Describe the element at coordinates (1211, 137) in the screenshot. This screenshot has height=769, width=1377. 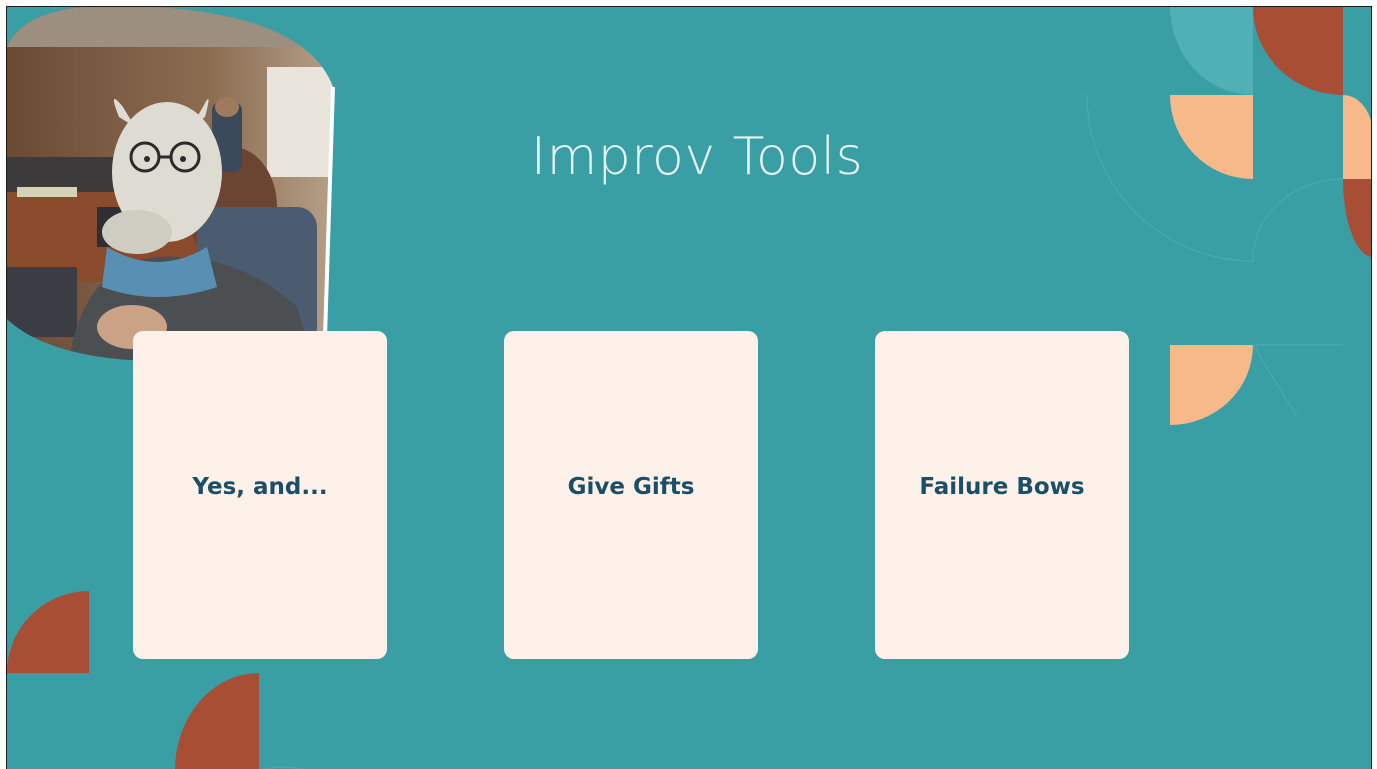
I see `peach-quarter-circle-large` at that location.